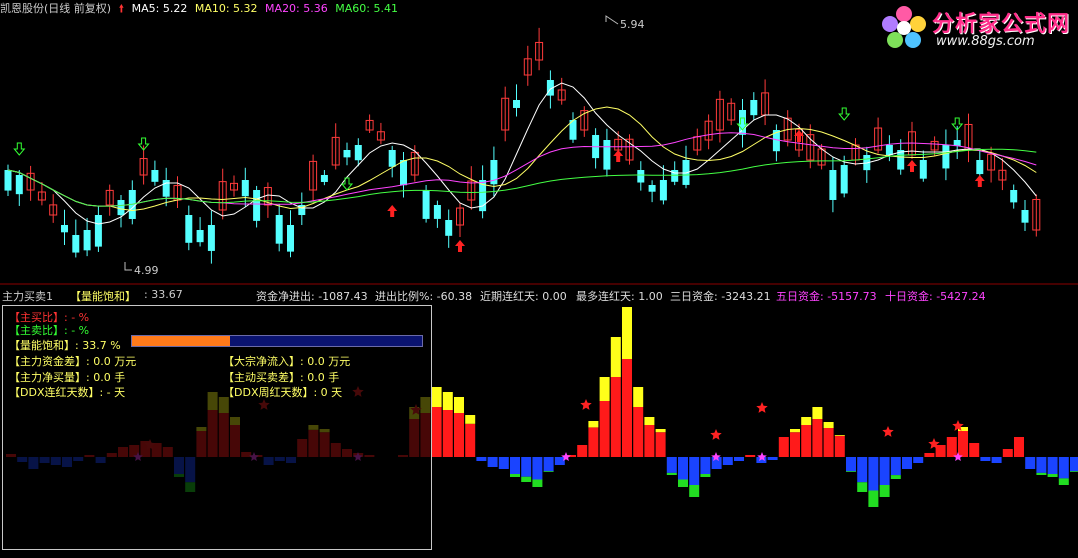 The image size is (1078, 558). Describe the element at coordinates (67, 392) in the screenshot. I see `ddx-red-days: 【DDX连红天数】: - 天` at that location.